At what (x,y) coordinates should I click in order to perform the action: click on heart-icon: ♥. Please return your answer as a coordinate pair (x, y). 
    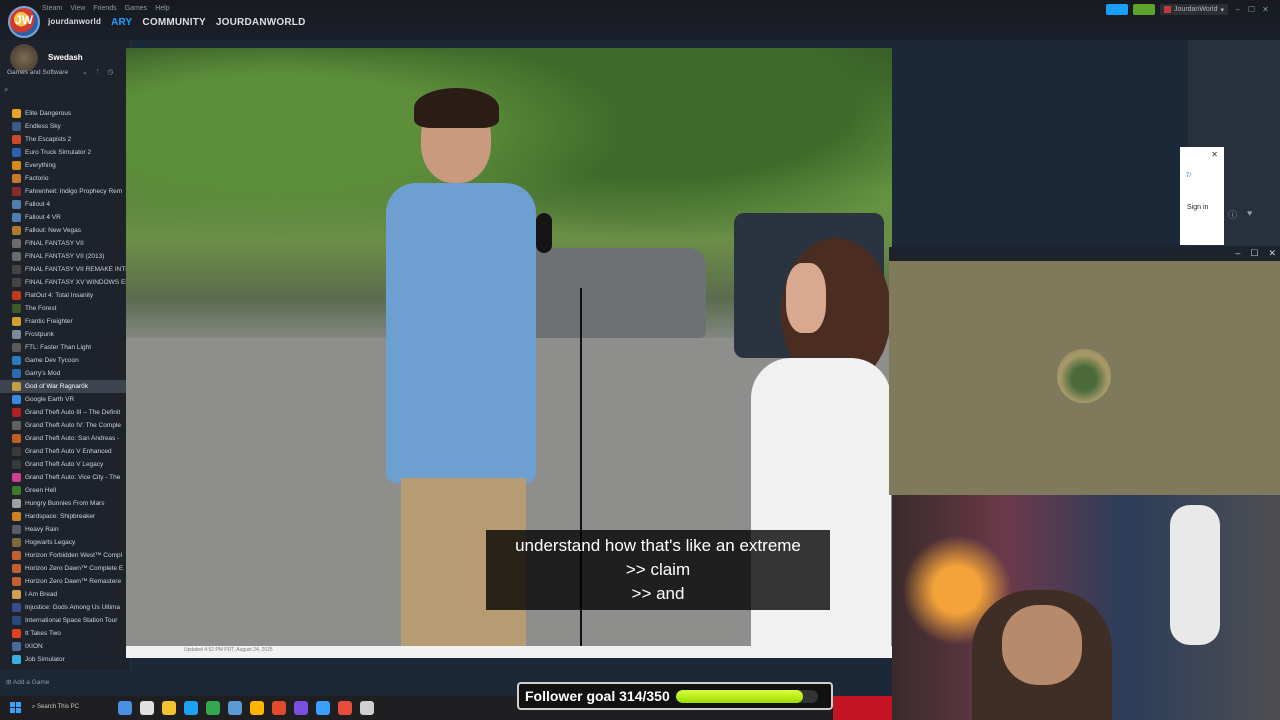
    Looking at the image, I should click on (1249, 214).